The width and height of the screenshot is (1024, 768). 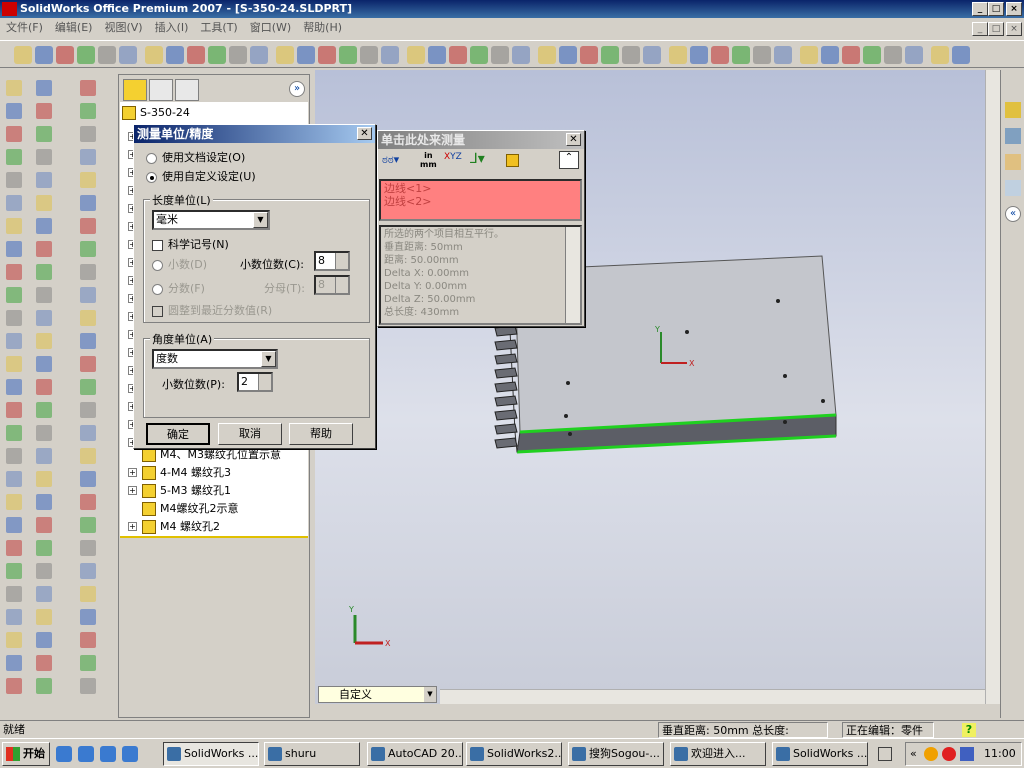 What do you see at coordinates (1014, 9) in the screenshot?
I see `close-button: ×` at bounding box center [1014, 9].